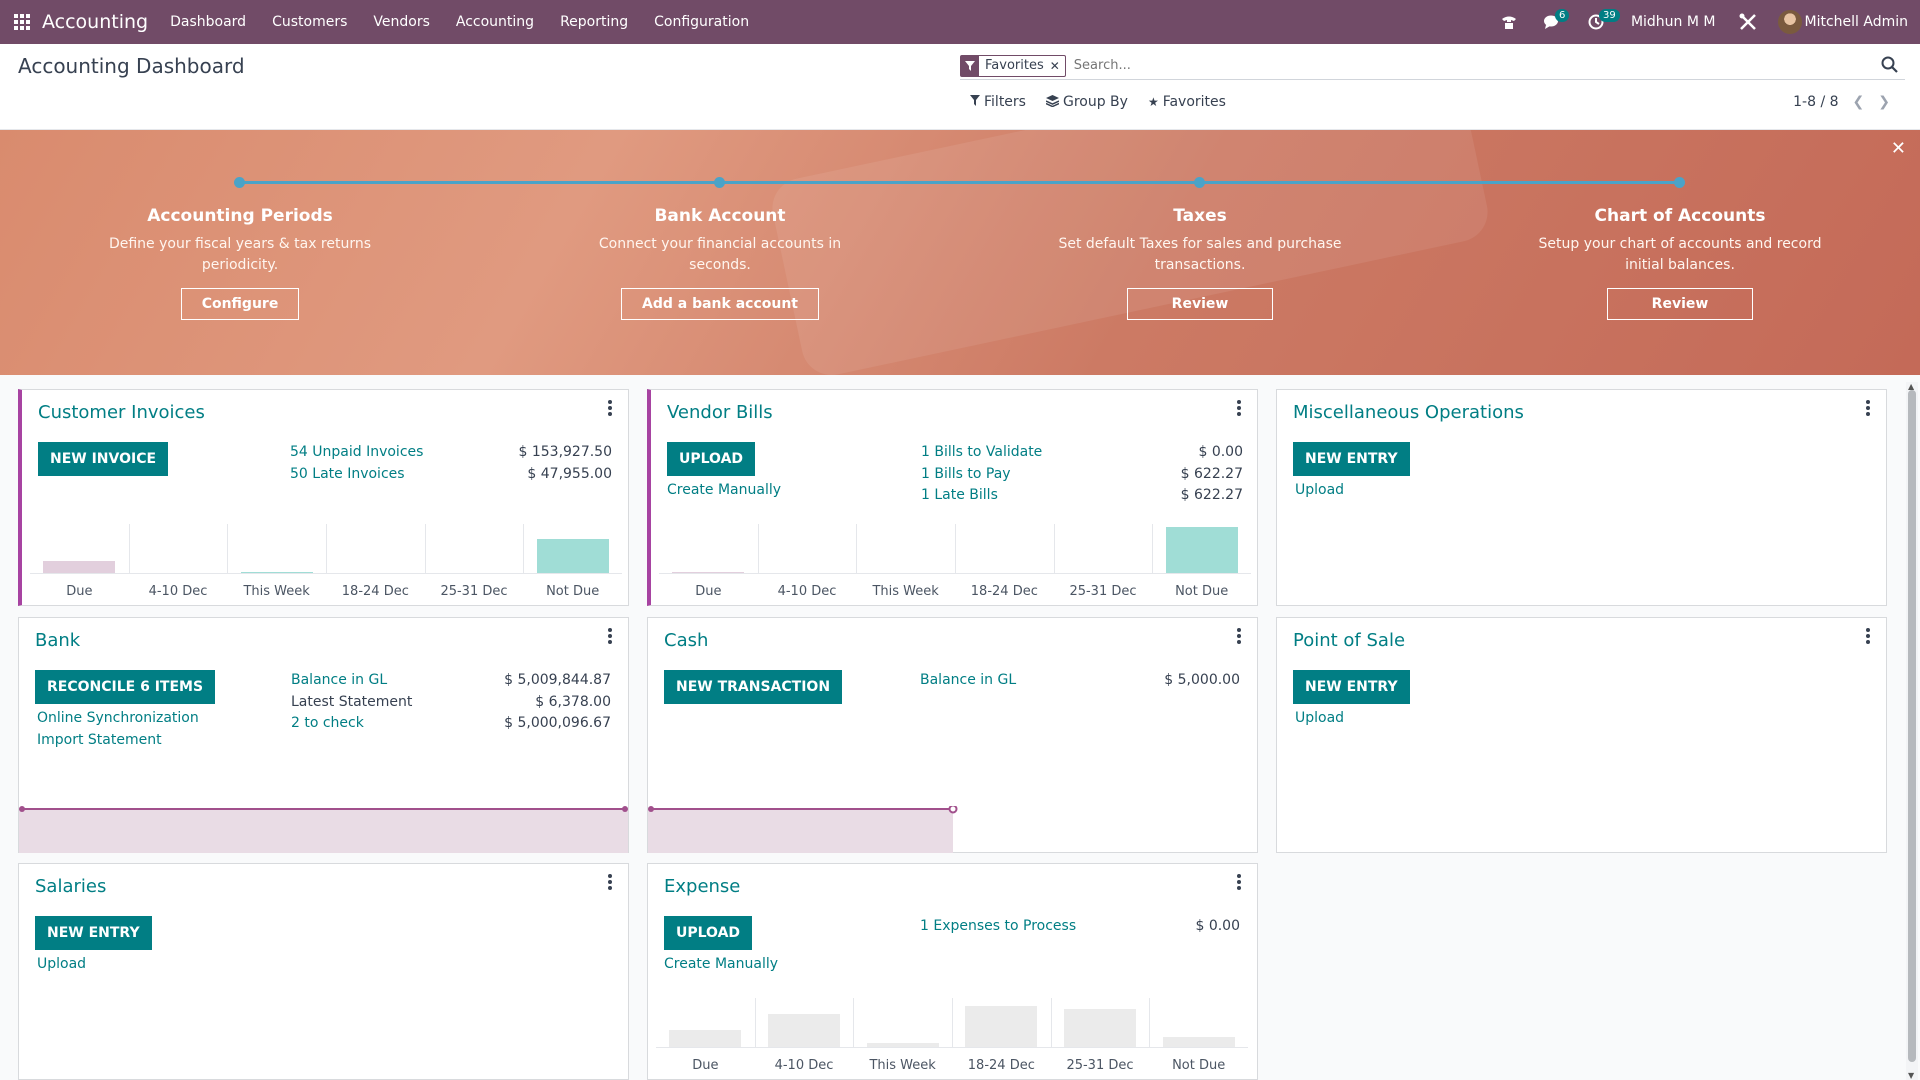  I want to click on to-check-link: 2 to check, so click(327, 723).